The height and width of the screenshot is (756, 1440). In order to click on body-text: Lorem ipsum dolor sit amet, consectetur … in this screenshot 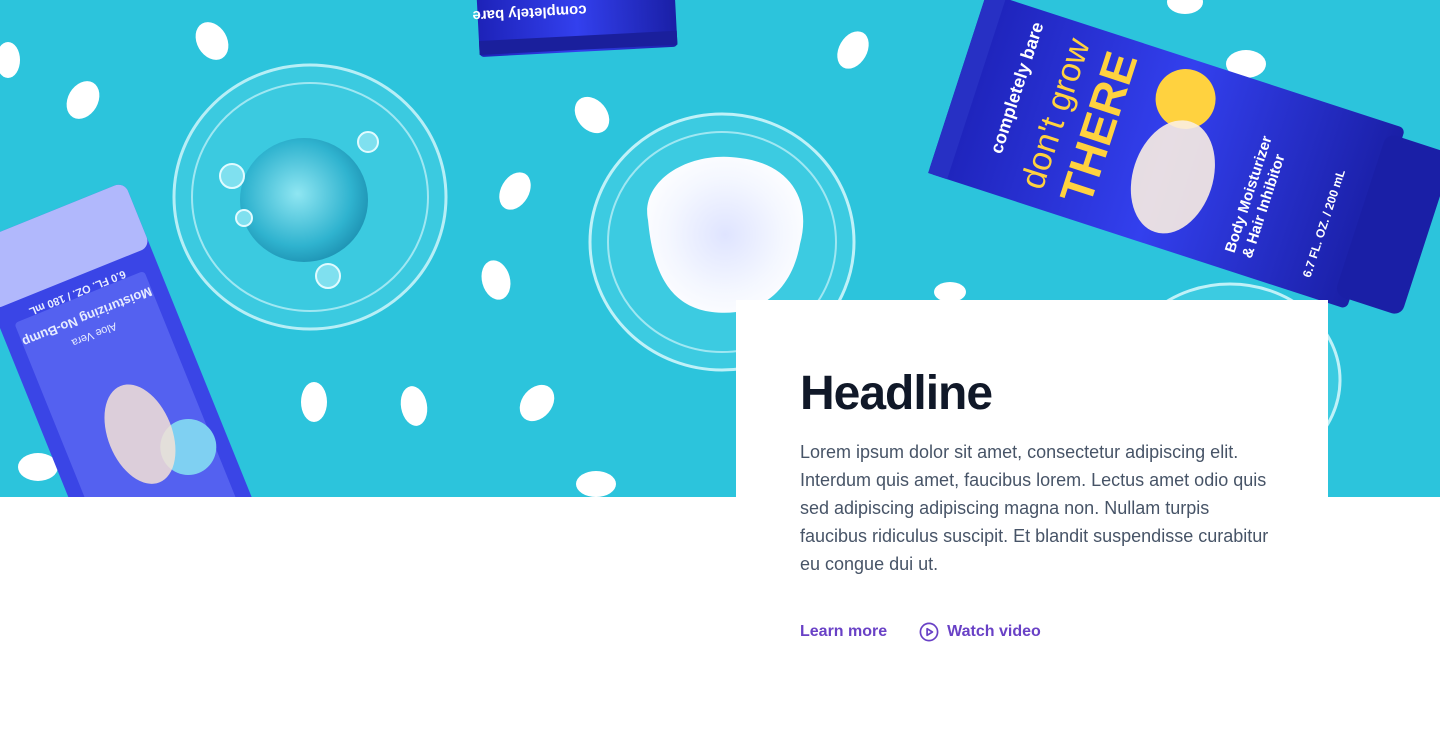, I will do `click(1034, 508)`.